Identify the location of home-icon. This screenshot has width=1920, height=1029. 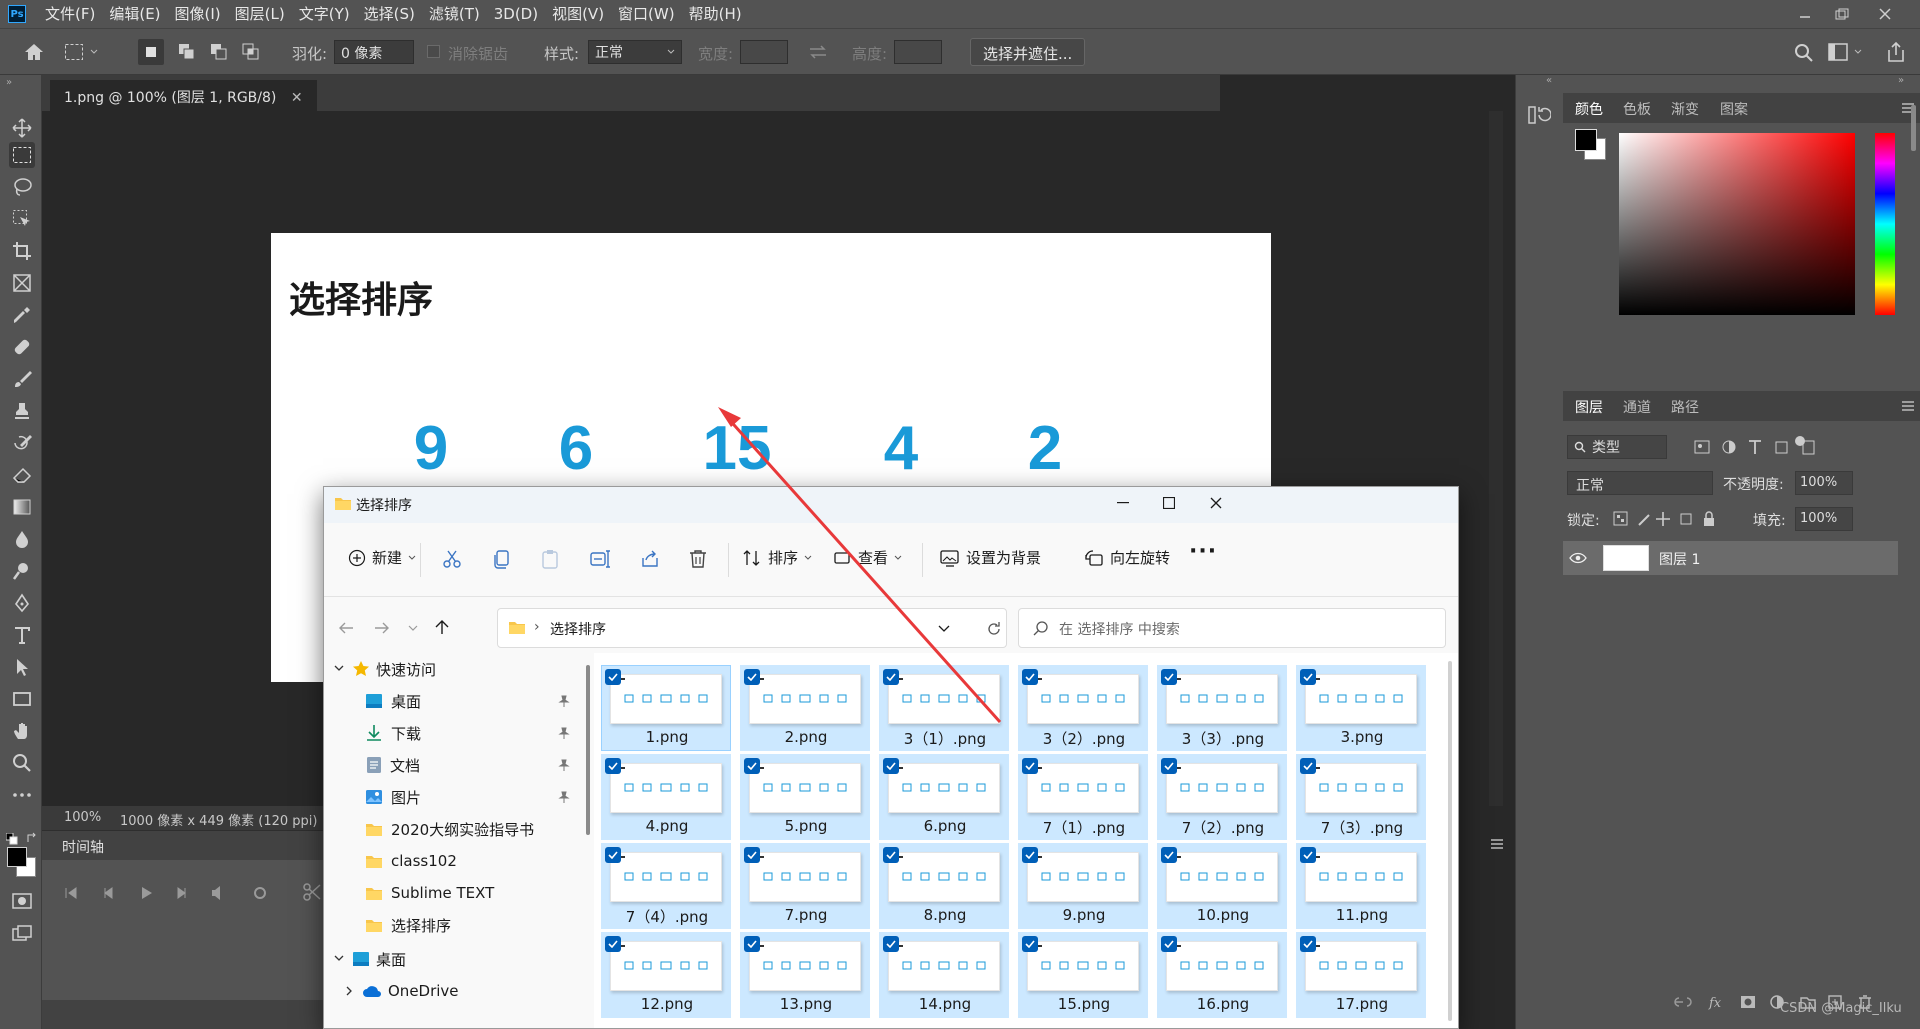
(34, 52).